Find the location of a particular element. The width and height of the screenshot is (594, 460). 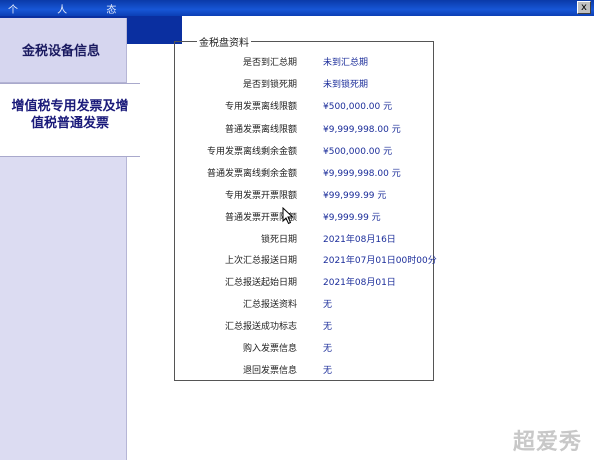

mouse-cursor-icon is located at coordinates (288, 216).